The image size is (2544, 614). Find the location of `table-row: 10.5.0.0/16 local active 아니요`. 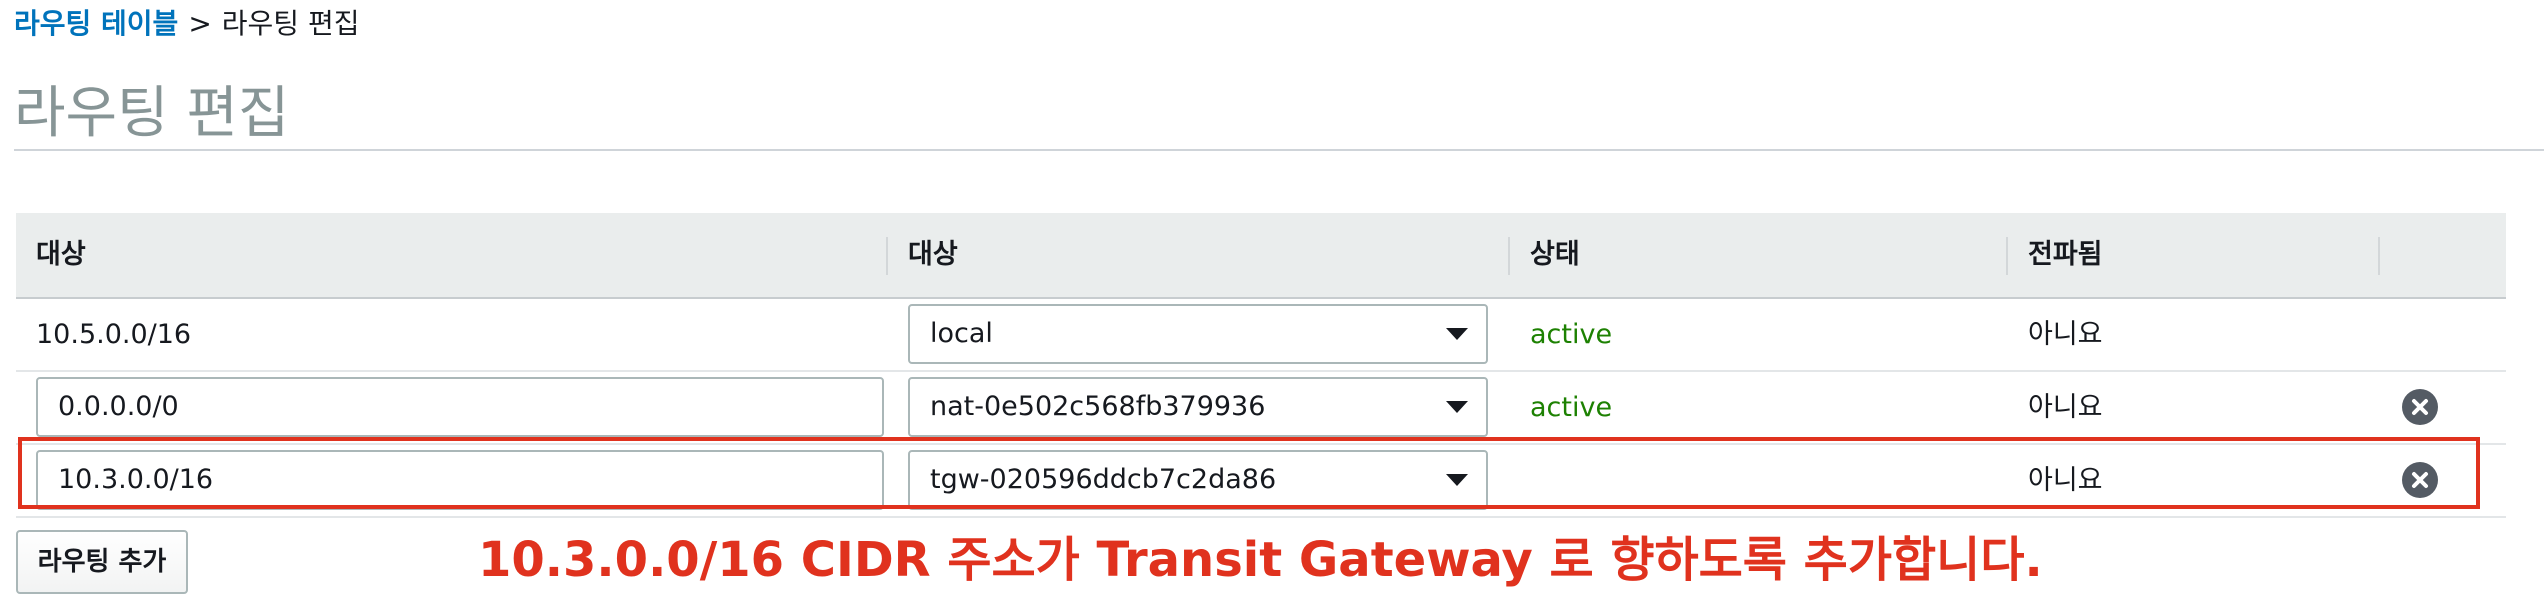

table-row: 10.5.0.0/16 local active 아니요 is located at coordinates (1261, 335).